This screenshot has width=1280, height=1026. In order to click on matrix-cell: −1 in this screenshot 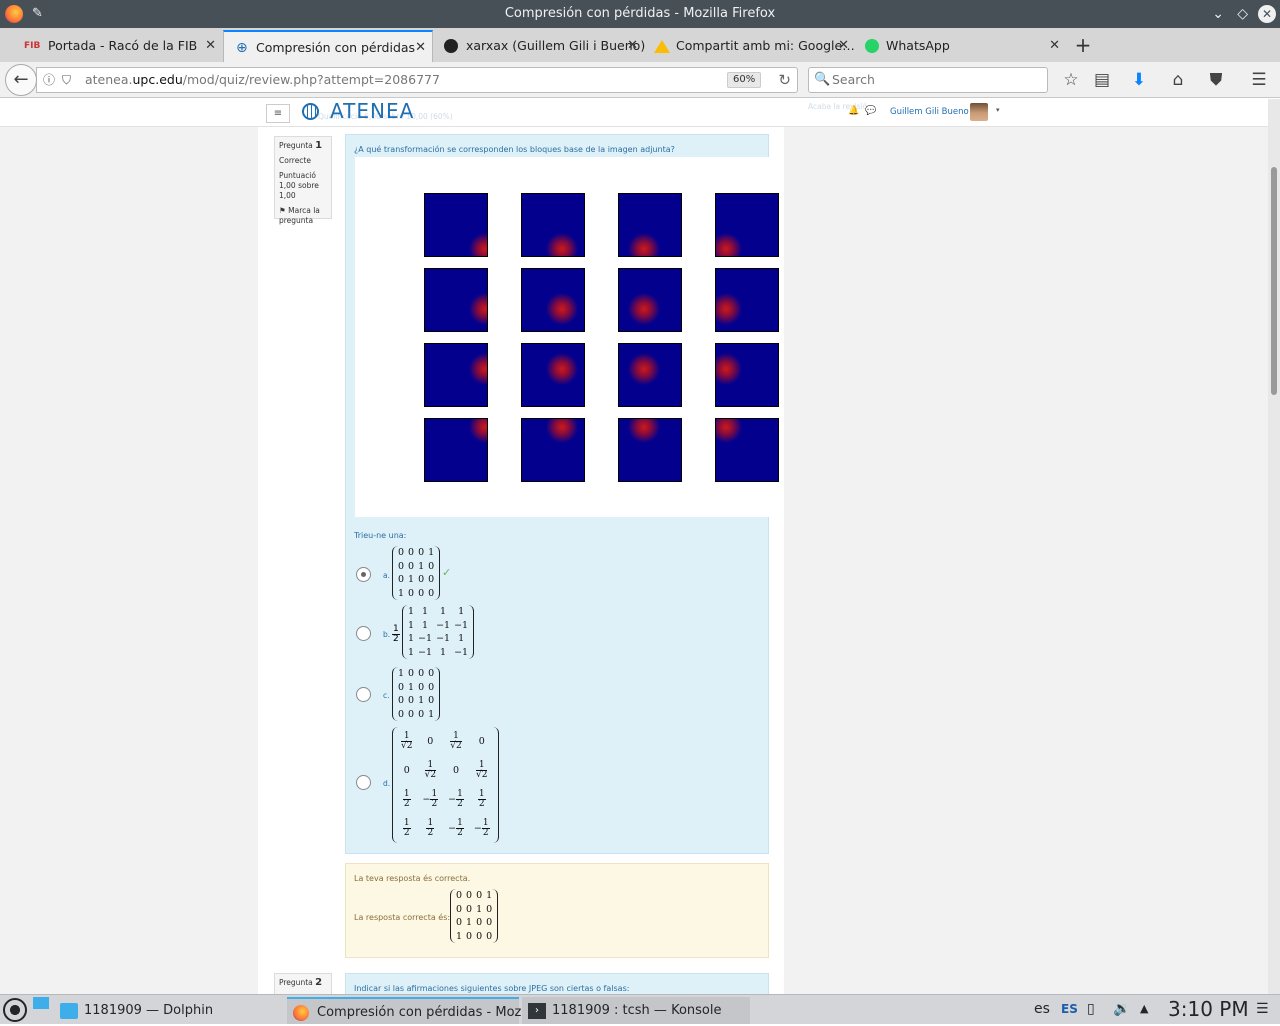, I will do `click(461, 625)`.